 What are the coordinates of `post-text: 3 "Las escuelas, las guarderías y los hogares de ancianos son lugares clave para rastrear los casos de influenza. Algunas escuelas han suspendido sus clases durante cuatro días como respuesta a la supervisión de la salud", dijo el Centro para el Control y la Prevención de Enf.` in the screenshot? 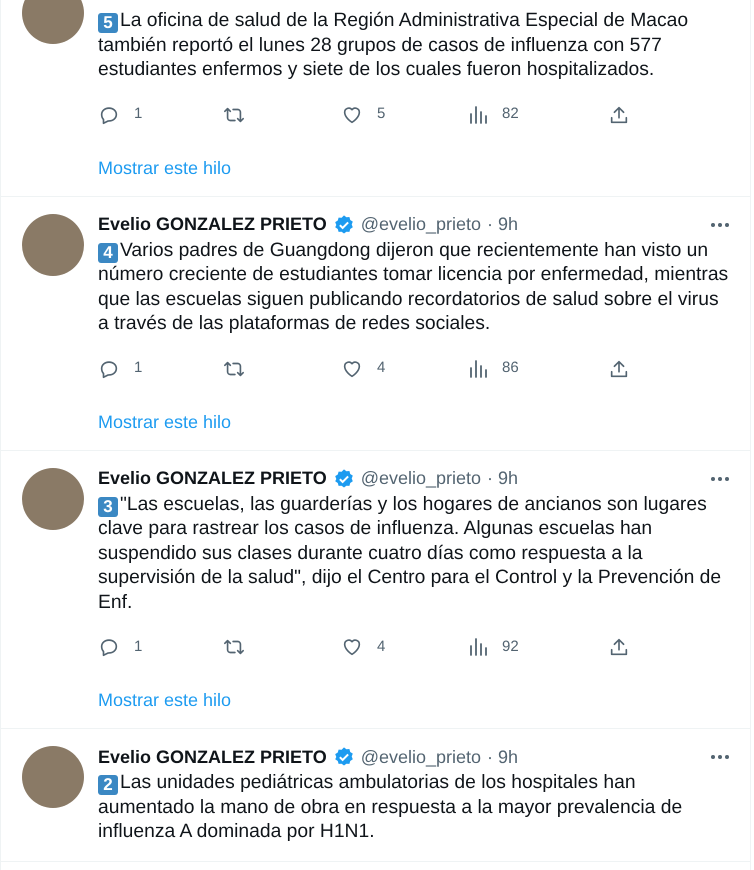 It's located at (410, 553).